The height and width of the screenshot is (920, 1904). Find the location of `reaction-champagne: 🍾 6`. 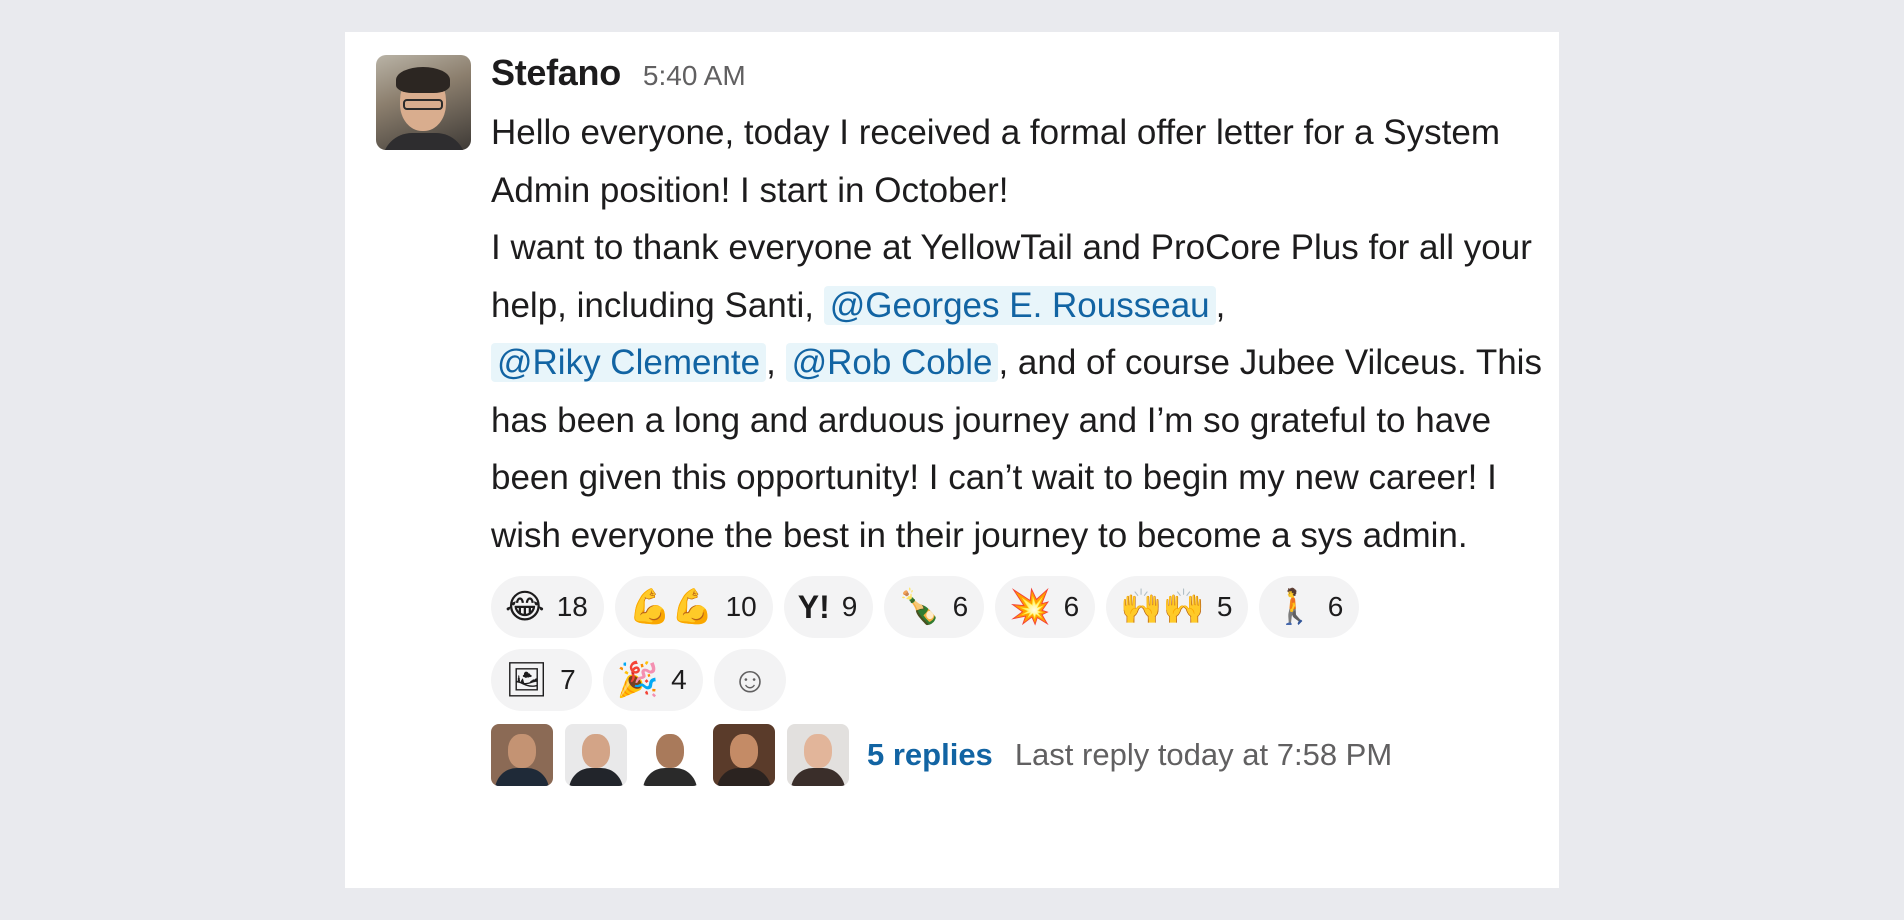

reaction-champagne: 🍾 6 is located at coordinates (934, 607).